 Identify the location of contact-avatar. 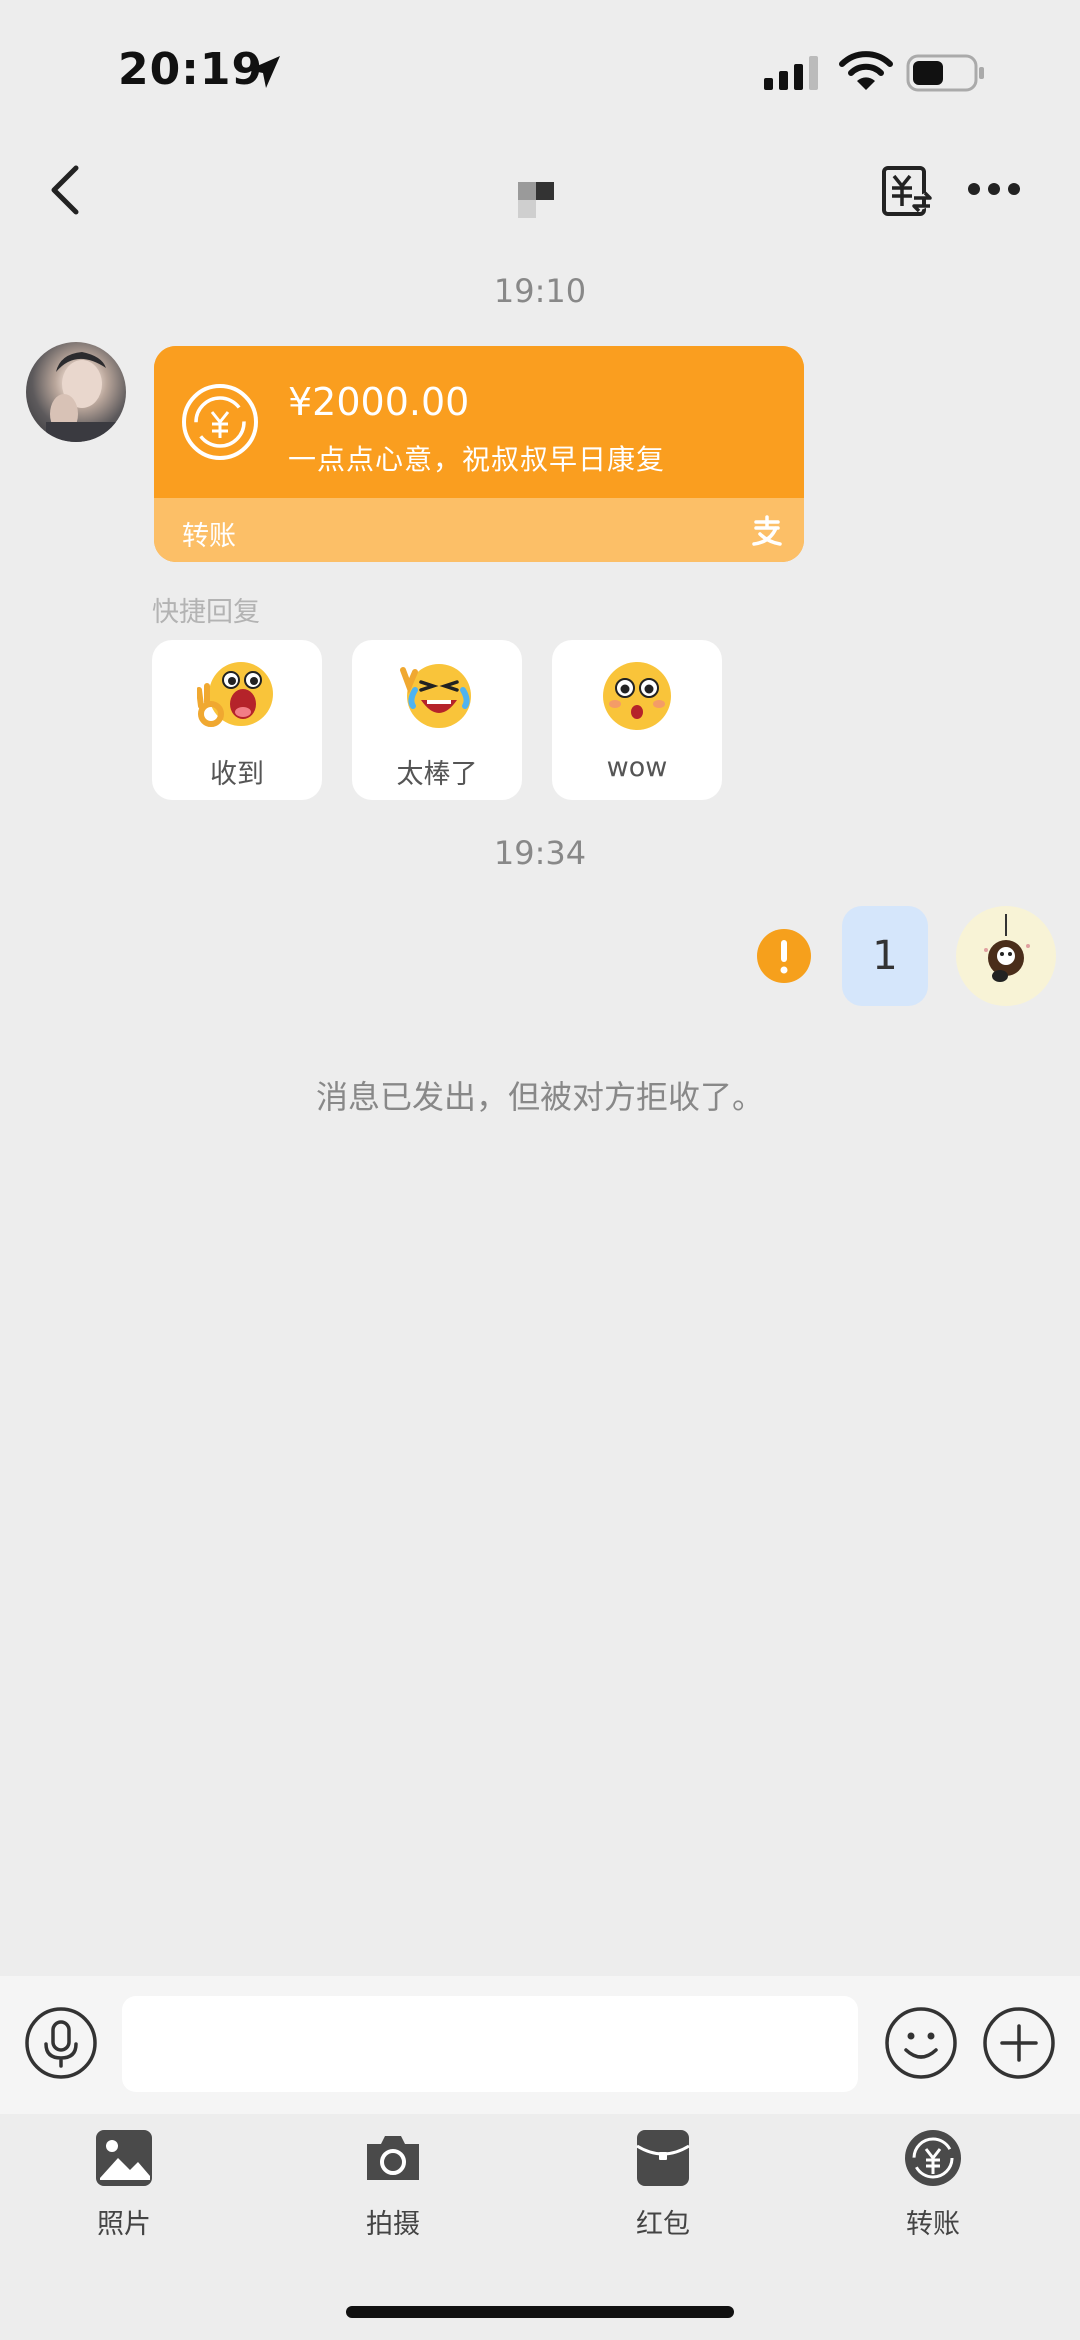
(76, 392).